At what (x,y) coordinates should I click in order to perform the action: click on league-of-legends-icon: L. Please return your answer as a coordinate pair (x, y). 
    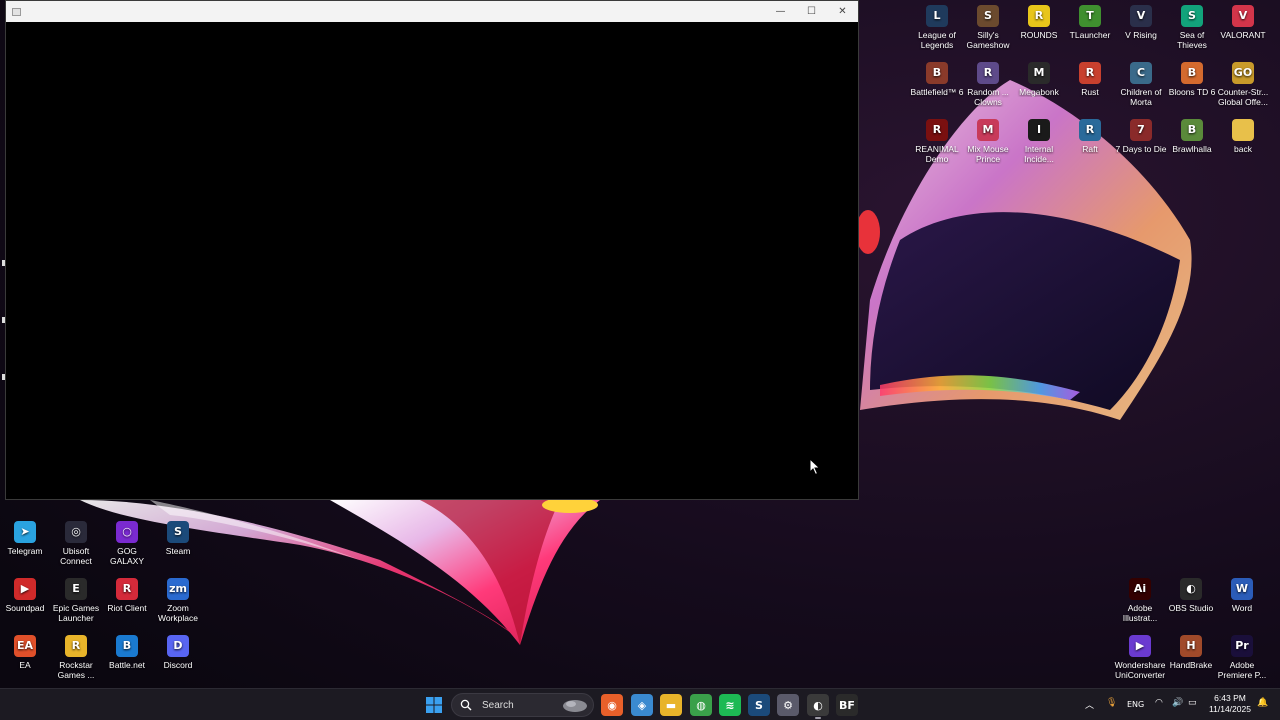
    Looking at the image, I should click on (937, 16).